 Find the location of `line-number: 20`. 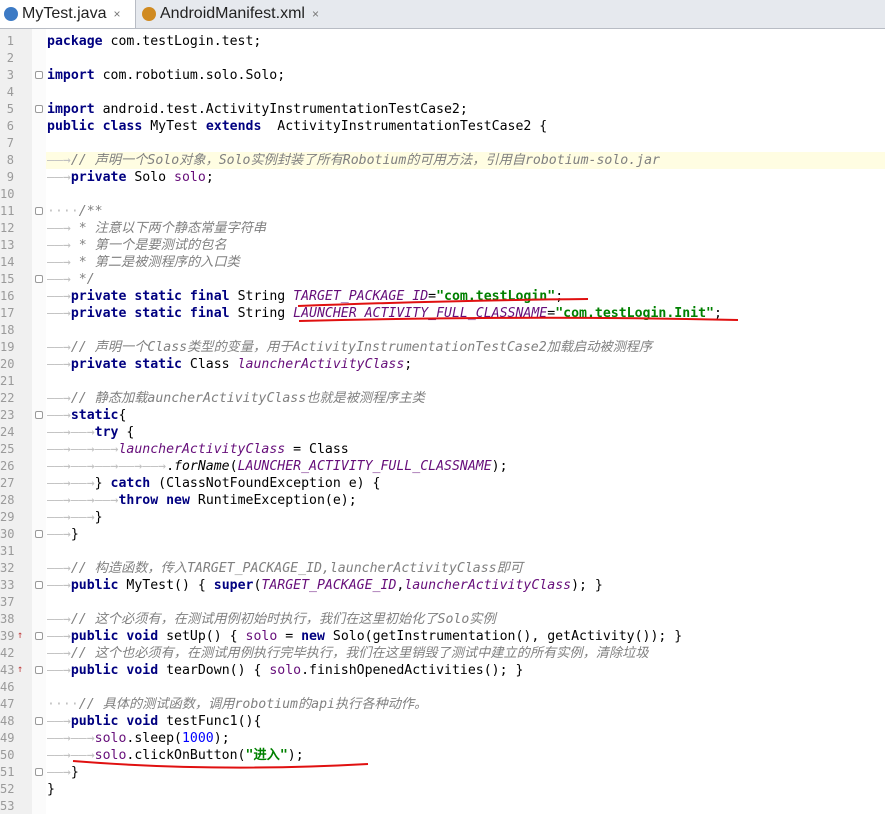

line-number: 20 is located at coordinates (7, 364).